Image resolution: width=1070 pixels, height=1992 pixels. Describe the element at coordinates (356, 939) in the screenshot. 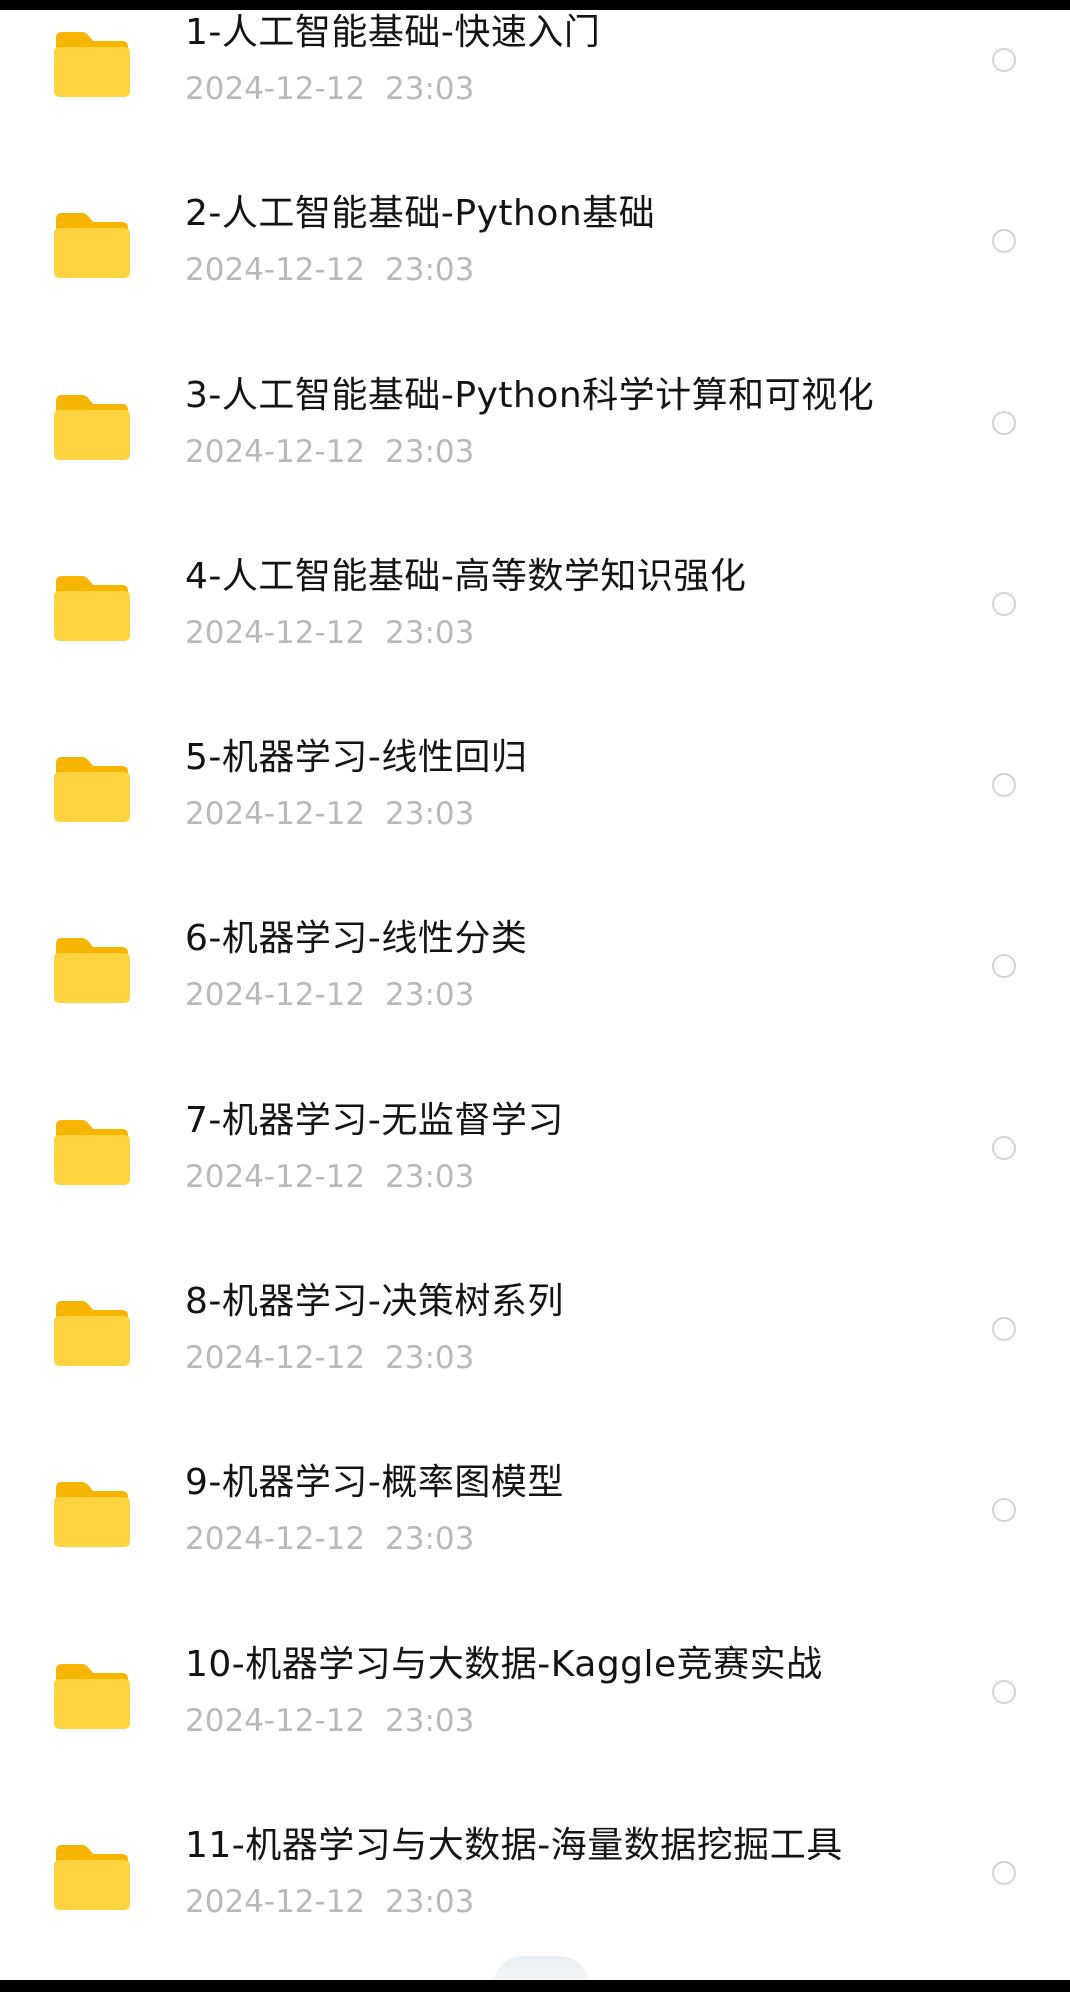

I see `folder-name: 6-机器学习-线性分类` at that location.